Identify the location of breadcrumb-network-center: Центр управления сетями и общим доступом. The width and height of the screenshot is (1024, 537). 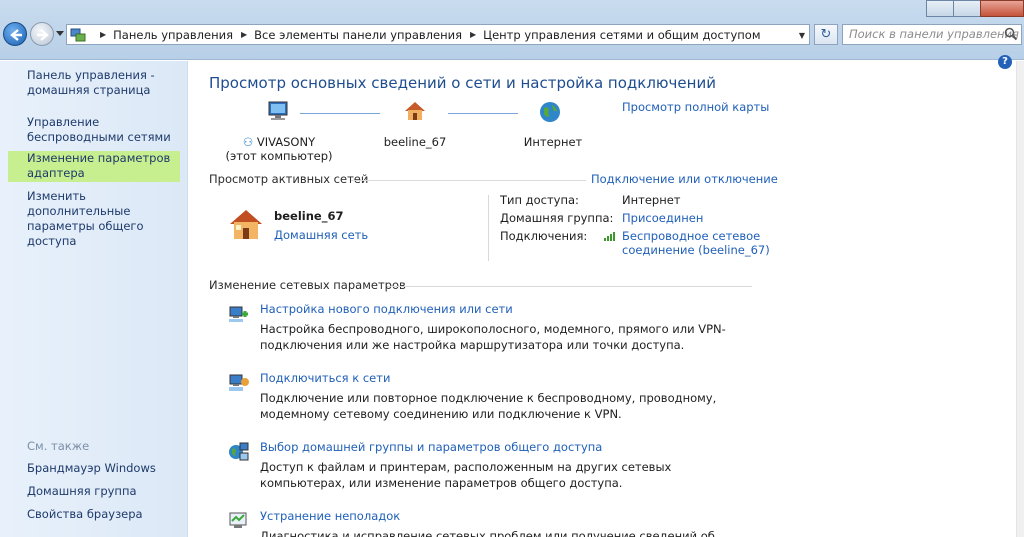
(621, 35).